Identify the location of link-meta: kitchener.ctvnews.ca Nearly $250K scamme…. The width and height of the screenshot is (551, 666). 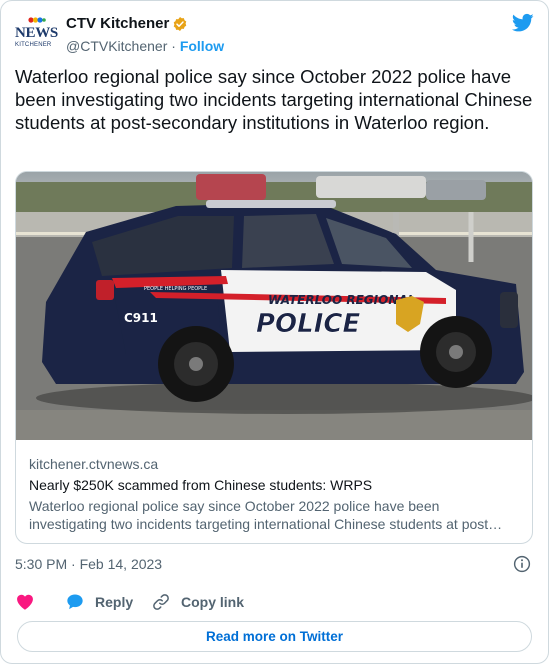
(274, 494).